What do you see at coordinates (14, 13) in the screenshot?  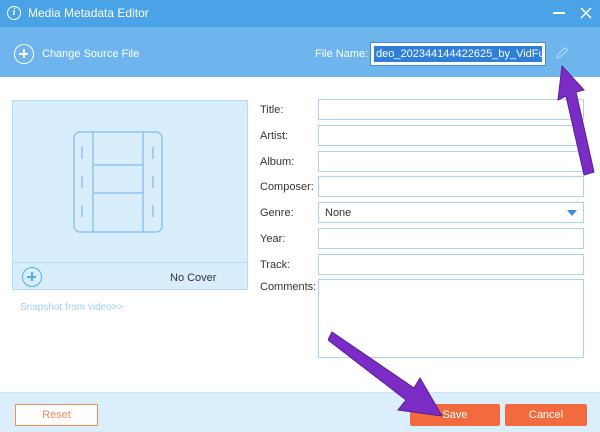 I see `info-icon: i` at bounding box center [14, 13].